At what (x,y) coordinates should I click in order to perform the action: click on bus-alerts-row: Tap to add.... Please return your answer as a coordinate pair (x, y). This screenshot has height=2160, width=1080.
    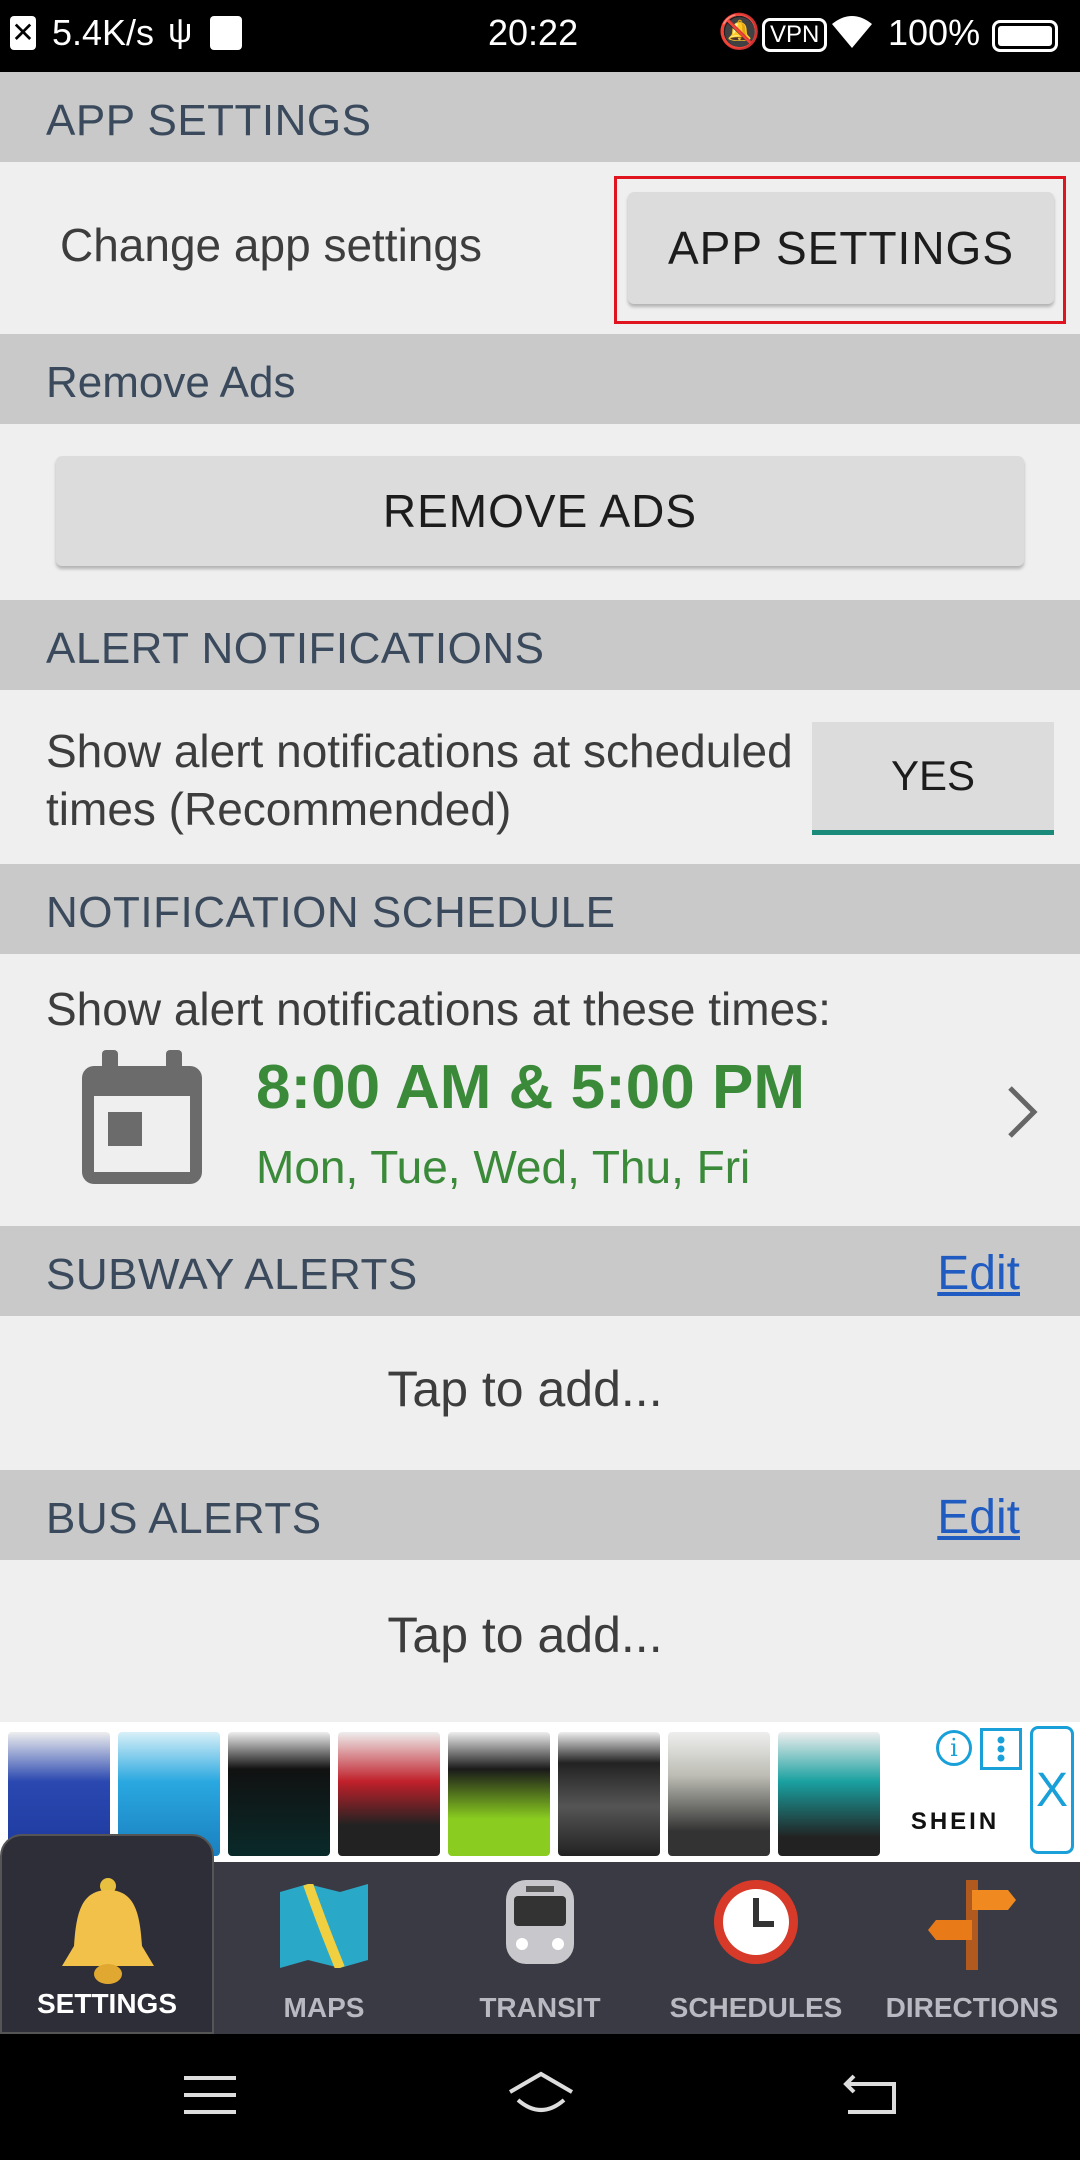
    Looking at the image, I should click on (540, 1641).